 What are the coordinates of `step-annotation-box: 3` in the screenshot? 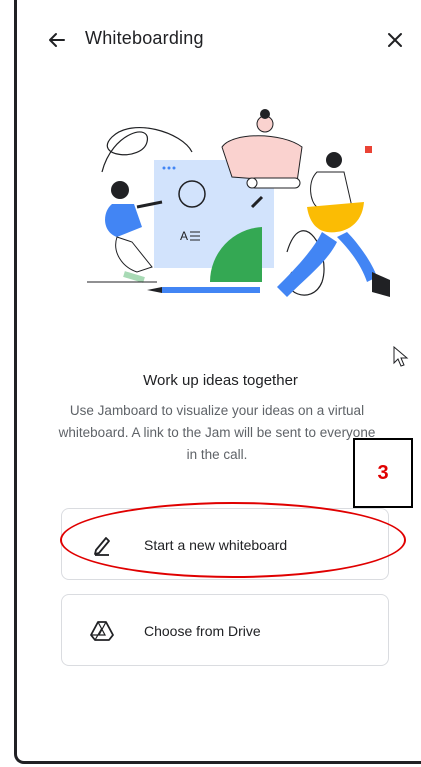 It's located at (383, 473).